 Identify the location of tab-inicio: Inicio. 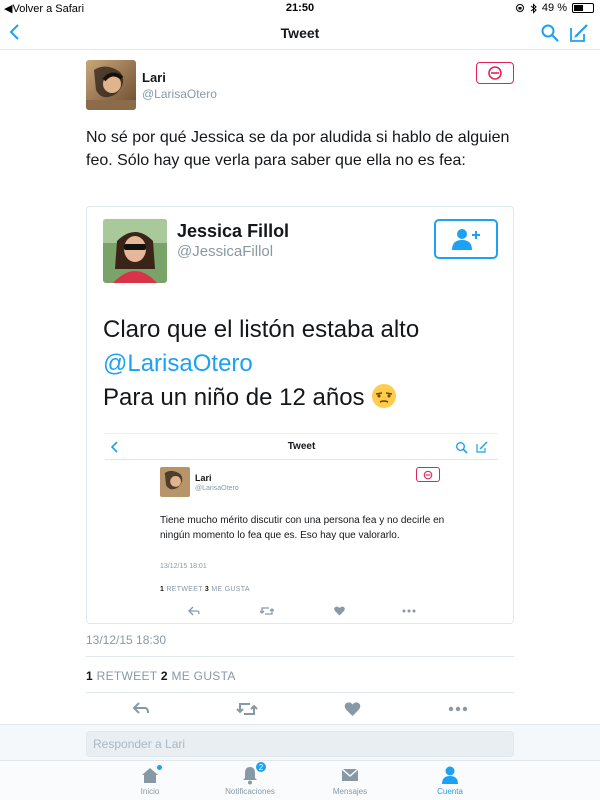
(150, 780).